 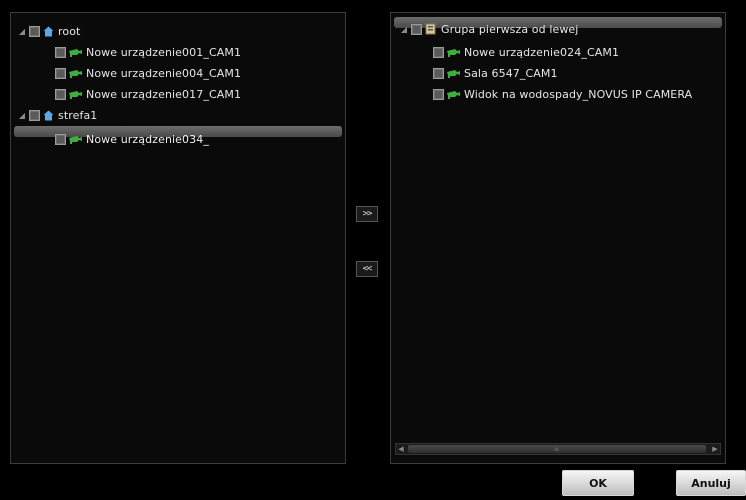 What do you see at coordinates (69, 31) in the screenshot?
I see `tree-node-label: root` at bounding box center [69, 31].